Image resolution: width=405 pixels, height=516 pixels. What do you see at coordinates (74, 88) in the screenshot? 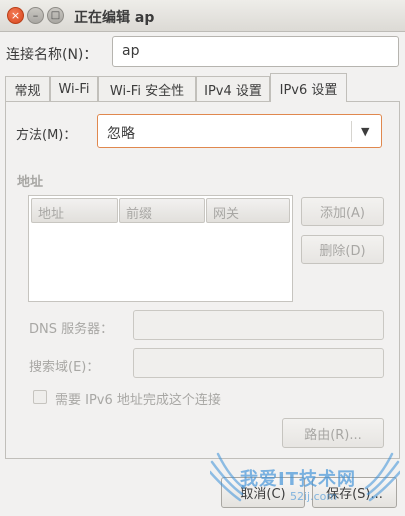
I see `tab-wifi: Wi-Fi` at bounding box center [74, 88].